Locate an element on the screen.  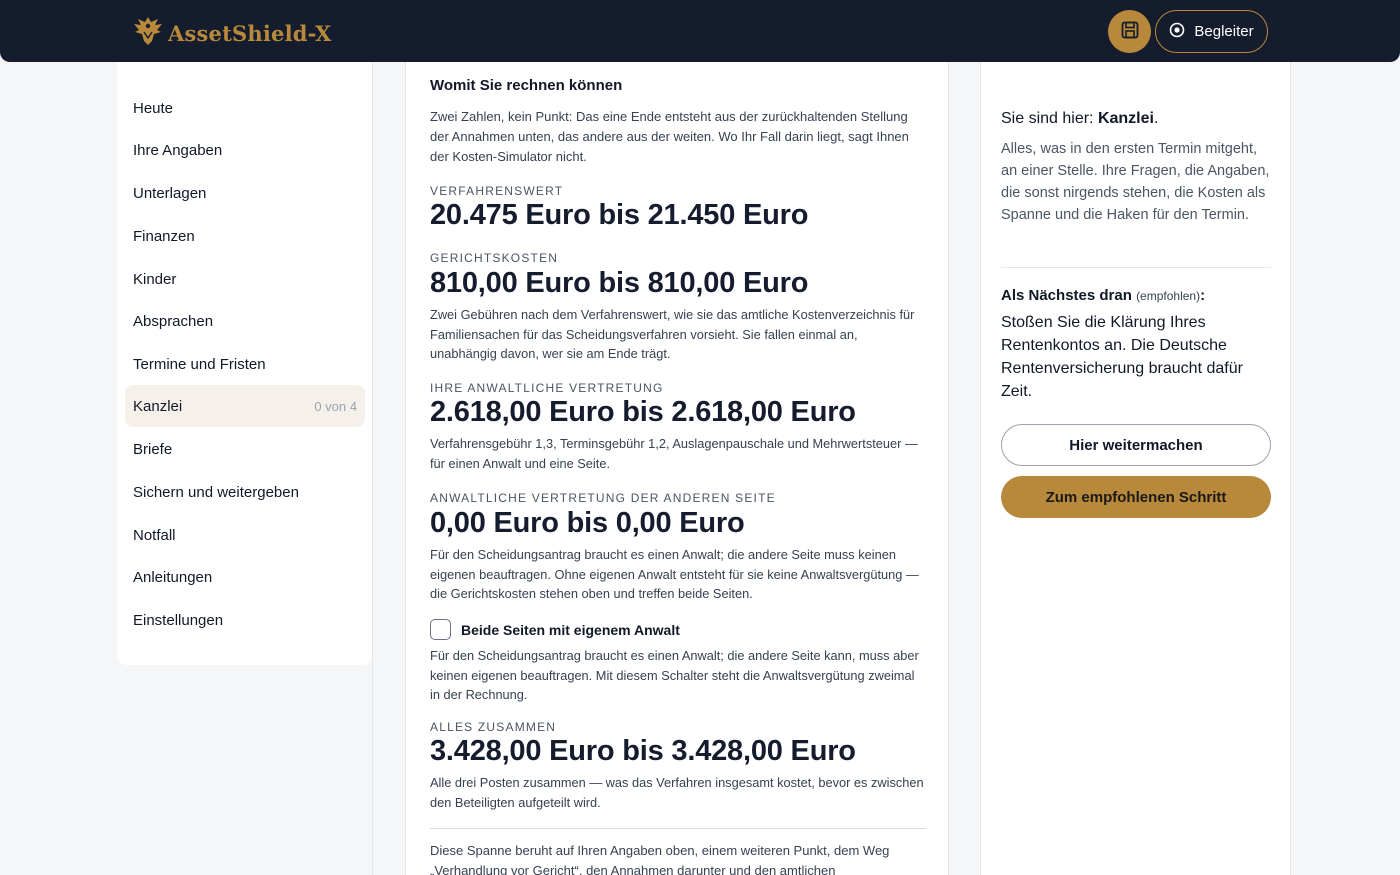
sidebar-item-label: Ihre Angaben is located at coordinates (178, 150).